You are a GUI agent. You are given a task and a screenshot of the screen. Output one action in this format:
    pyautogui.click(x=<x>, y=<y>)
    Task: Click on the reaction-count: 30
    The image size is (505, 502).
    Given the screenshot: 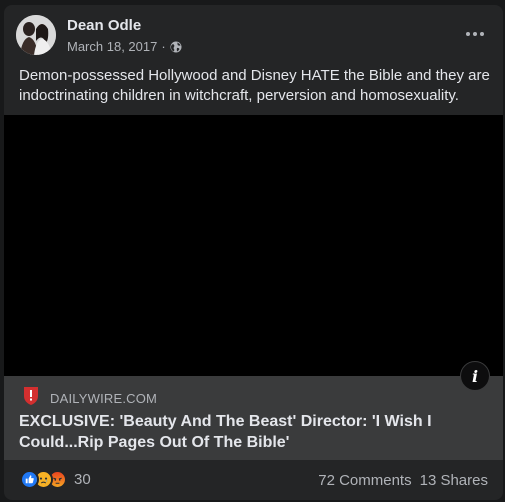 What is the action you would take?
    pyautogui.click(x=82, y=479)
    